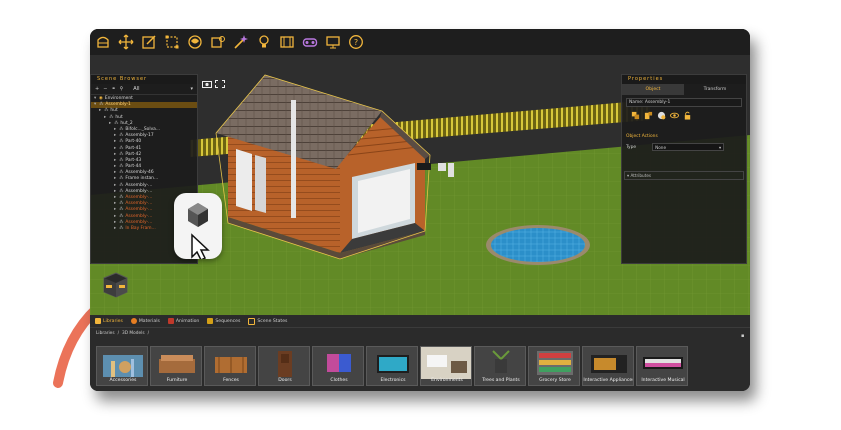 The image size is (841, 430). Describe the element at coordinates (333, 42) in the screenshot. I see `monitor-icon` at that location.